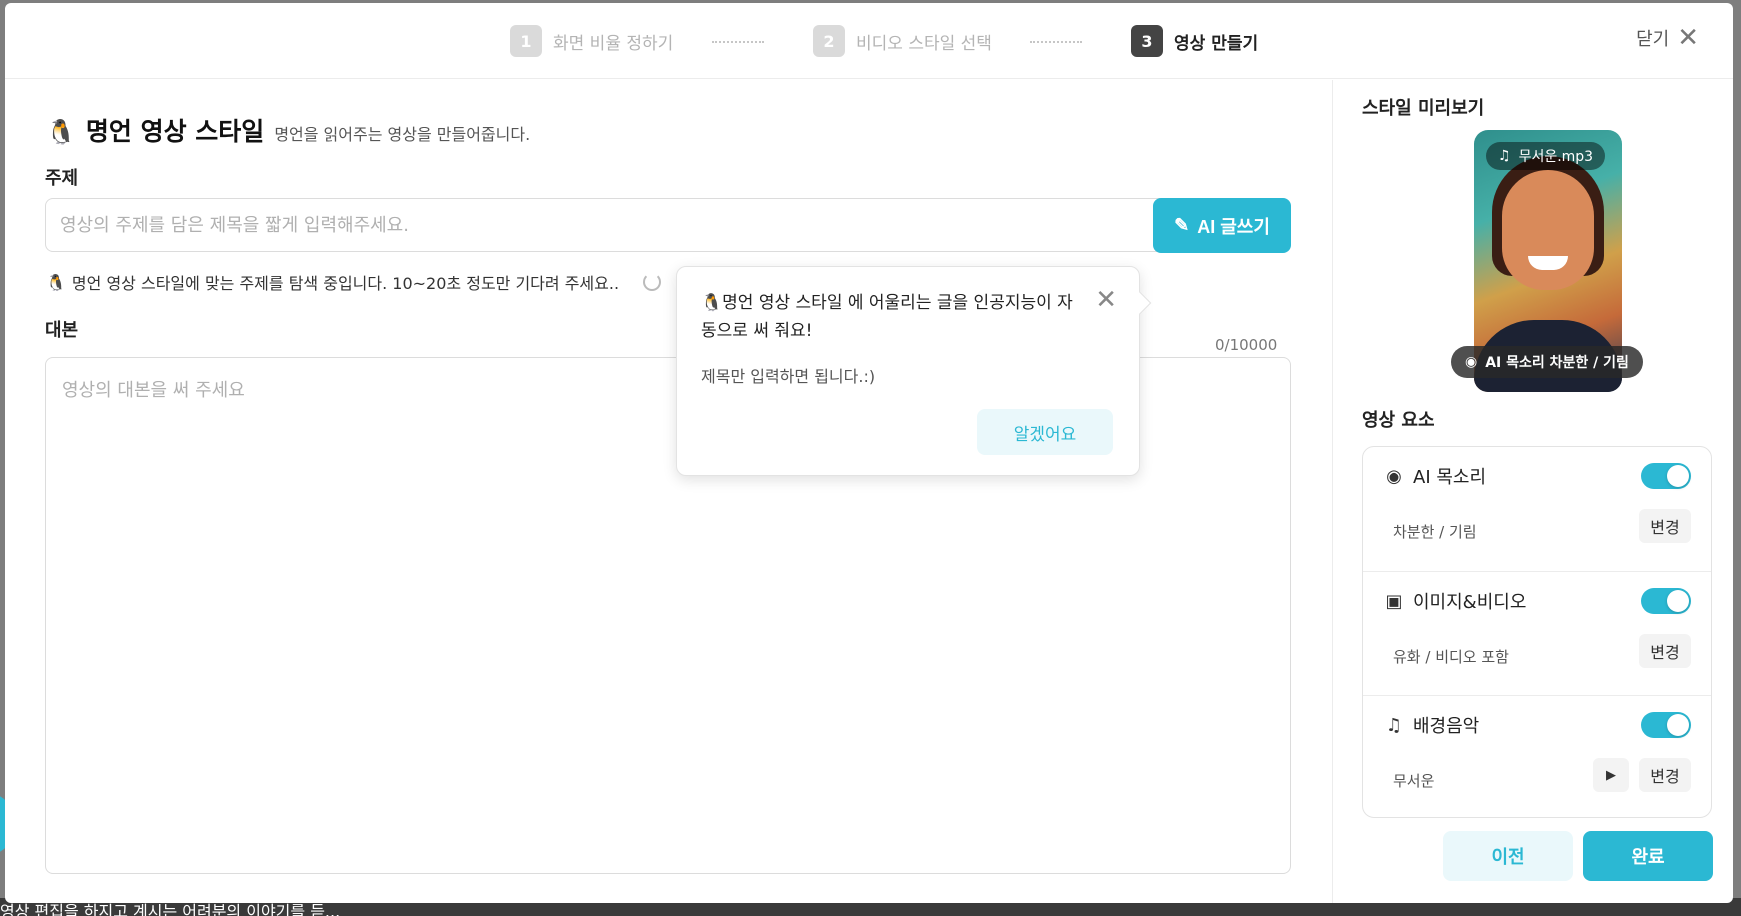 Image resolution: width=1741 pixels, height=916 pixels. Describe the element at coordinates (1537, 757) in the screenshot. I see `element-bgm: ♫ 배경음악 무서운 ▶ 변경` at that location.